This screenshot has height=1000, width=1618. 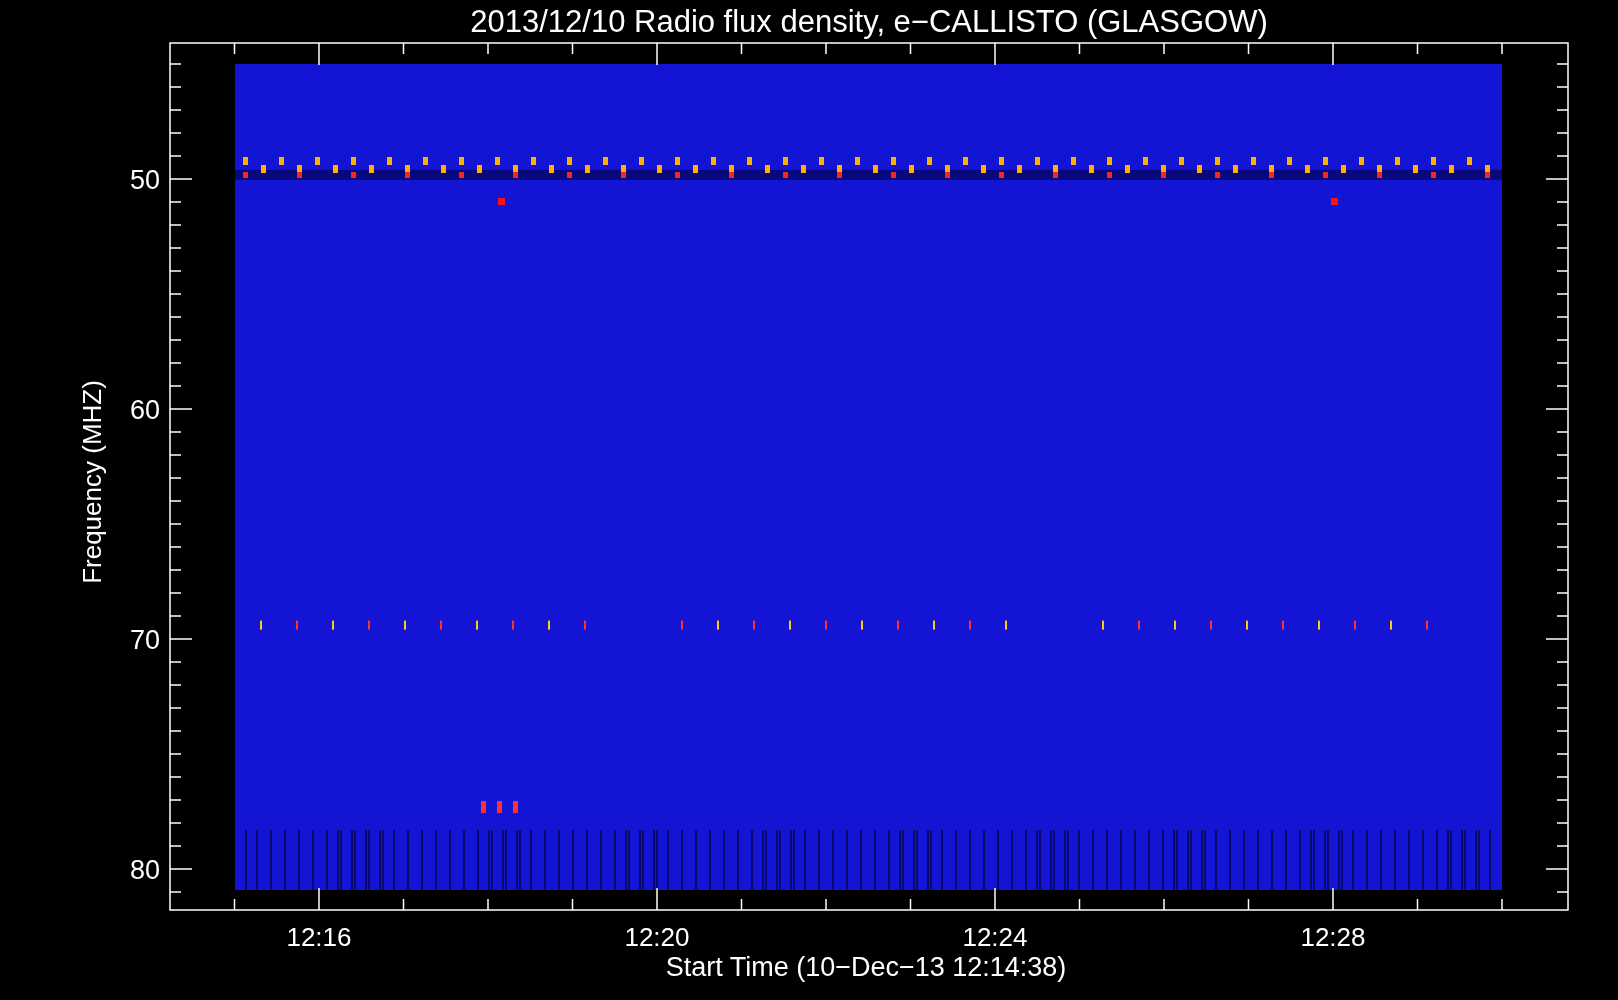 What do you see at coordinates (144, 410) in the screenshot?
I see `tick-label: 60` at bounding box center [144, 410].